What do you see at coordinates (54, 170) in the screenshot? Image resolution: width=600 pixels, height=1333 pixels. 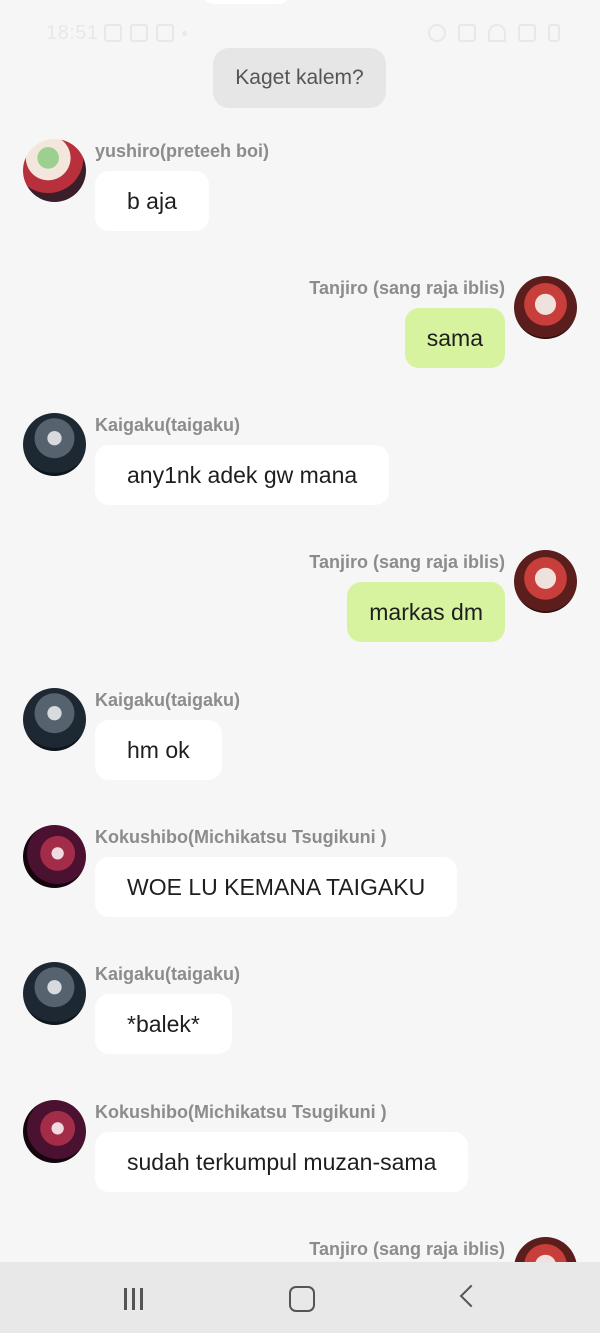 I see `yushiro-avatar` at bounding box center [54, 170].